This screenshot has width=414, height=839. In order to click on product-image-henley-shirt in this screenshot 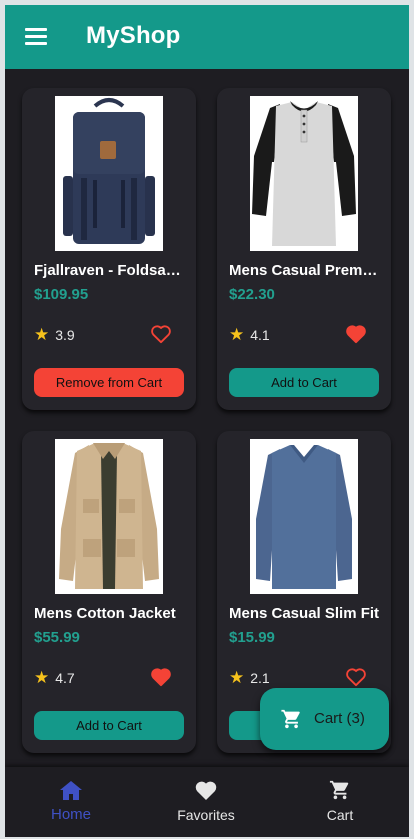, I will do `click(304, 173)`.